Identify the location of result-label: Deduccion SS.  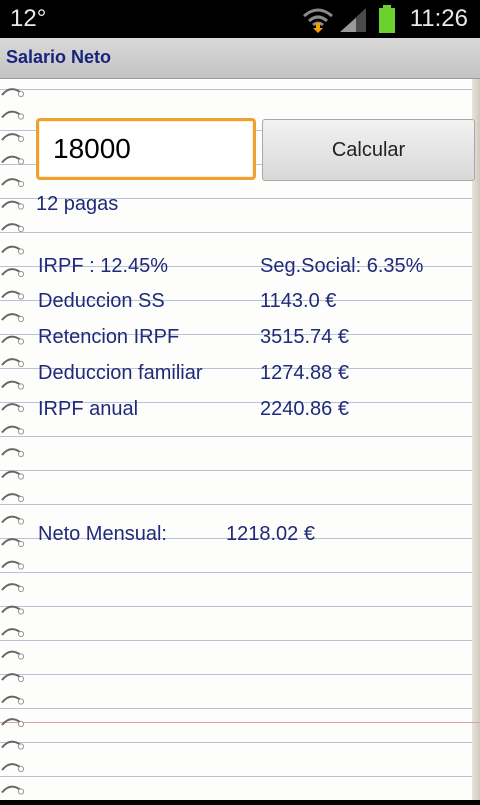
(101, 301).